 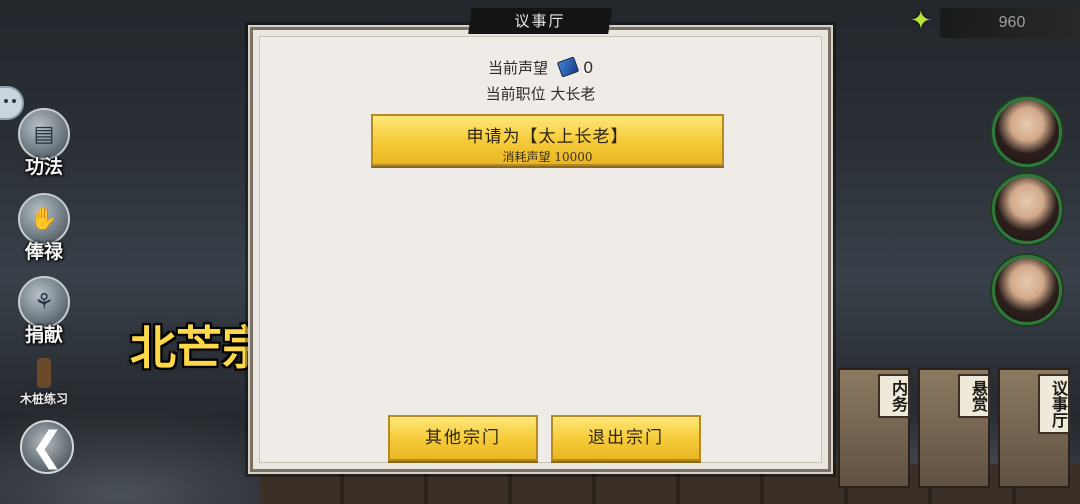 I want to click on currency-display: ✦ 960, so click(x=991, y=23).